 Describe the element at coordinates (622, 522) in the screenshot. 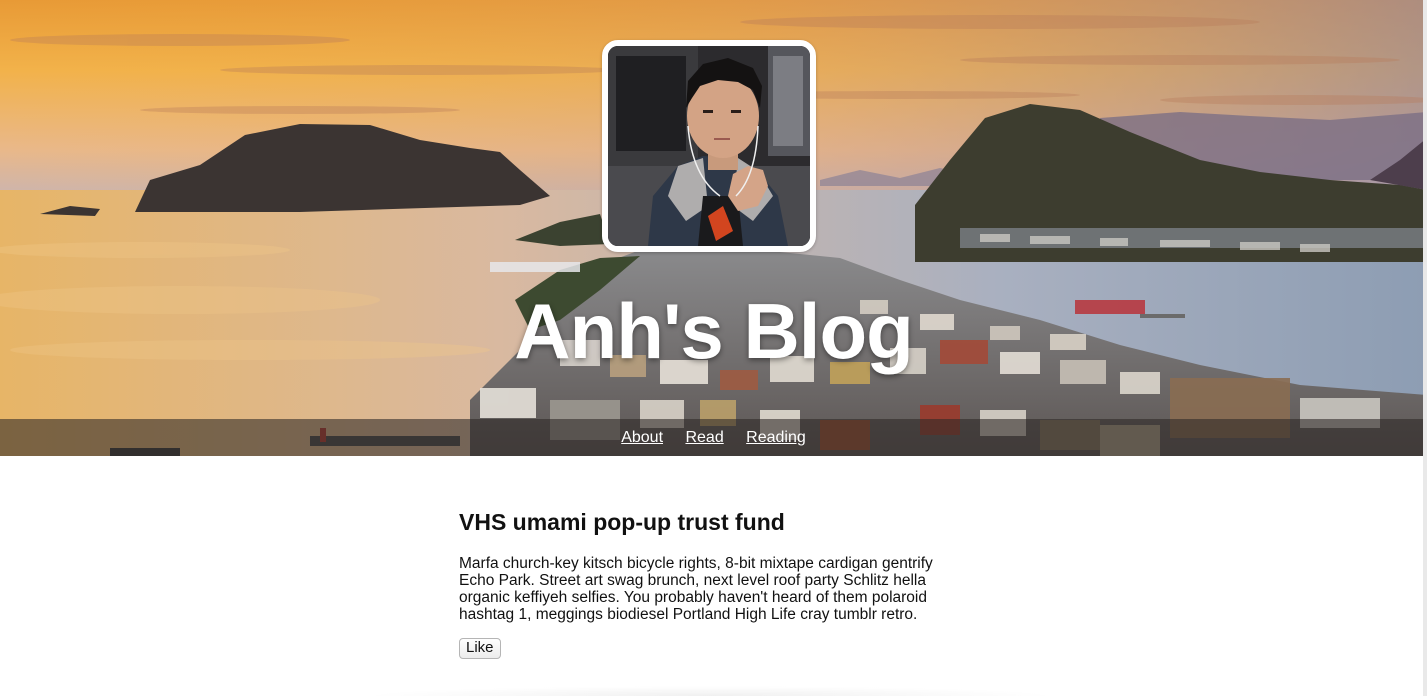

I see `post-title: VHS umami pop-up trust fund` at that location.